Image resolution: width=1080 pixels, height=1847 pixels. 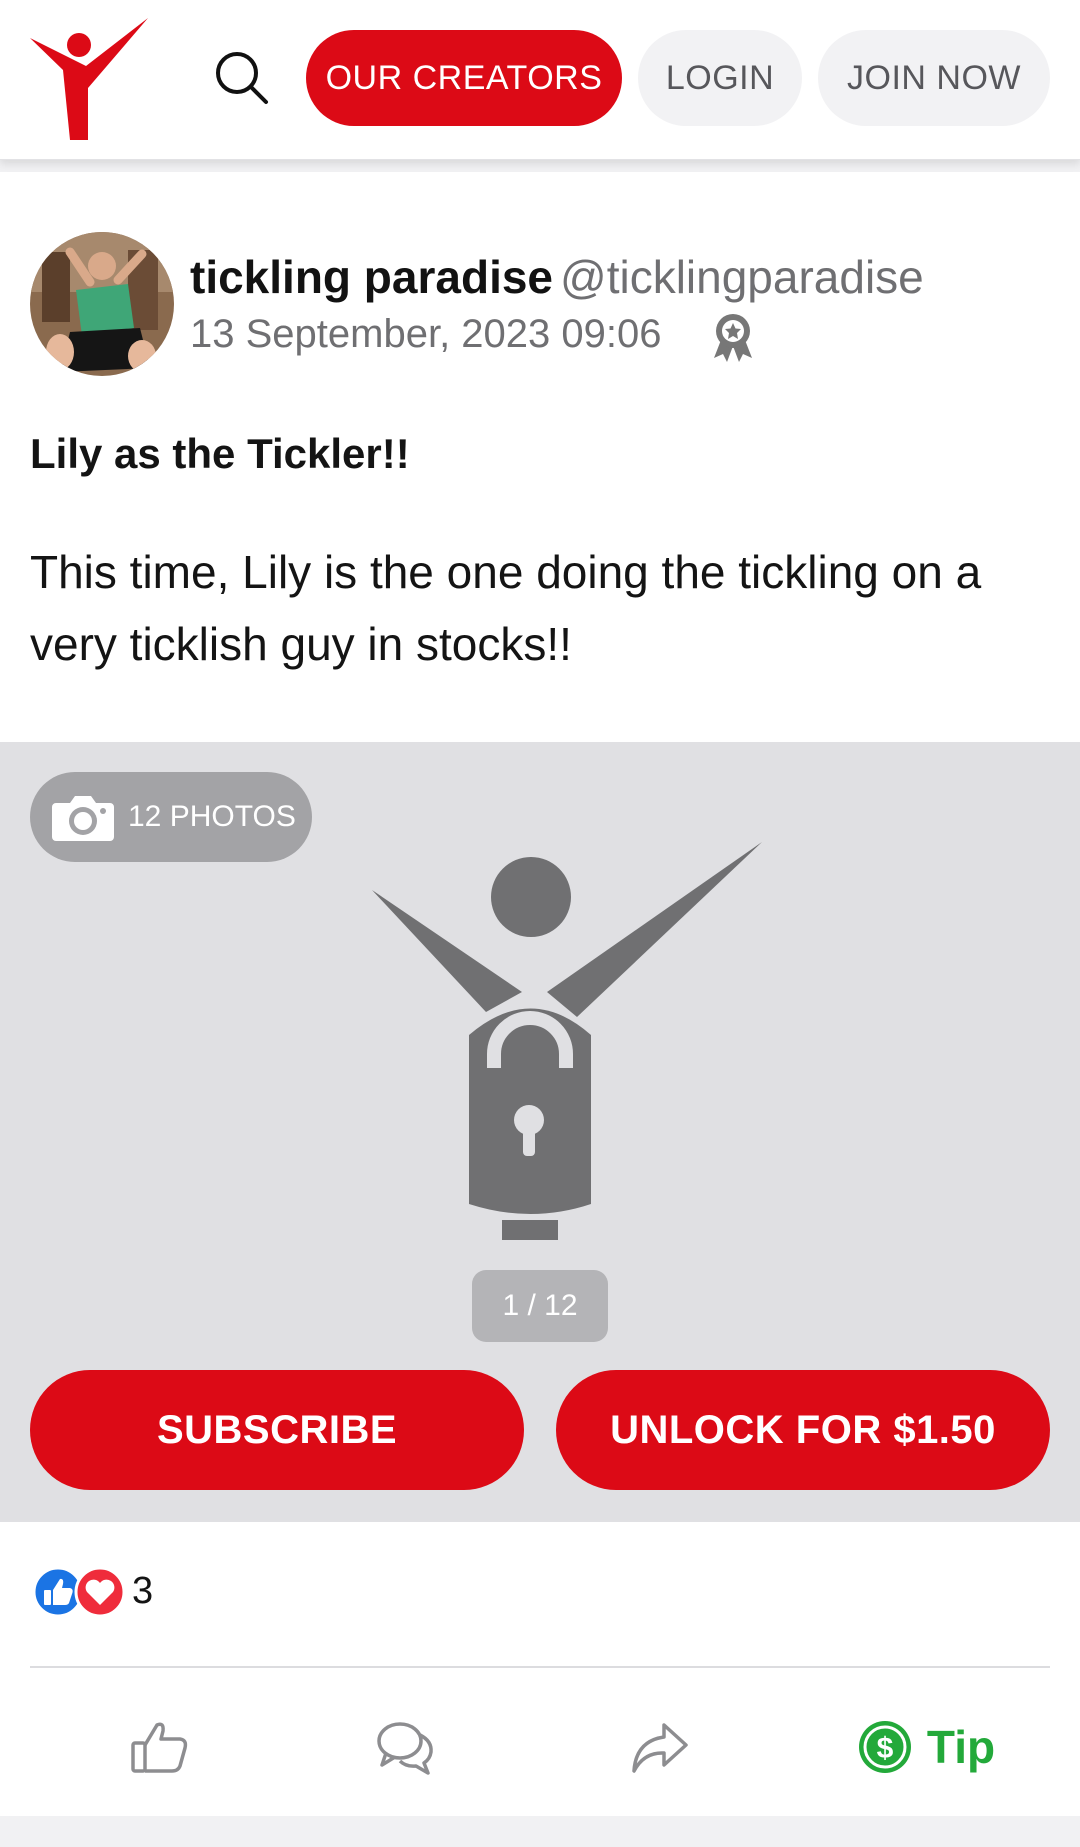 I want to click on brand-logo-icon, so click(x=89, y=79).